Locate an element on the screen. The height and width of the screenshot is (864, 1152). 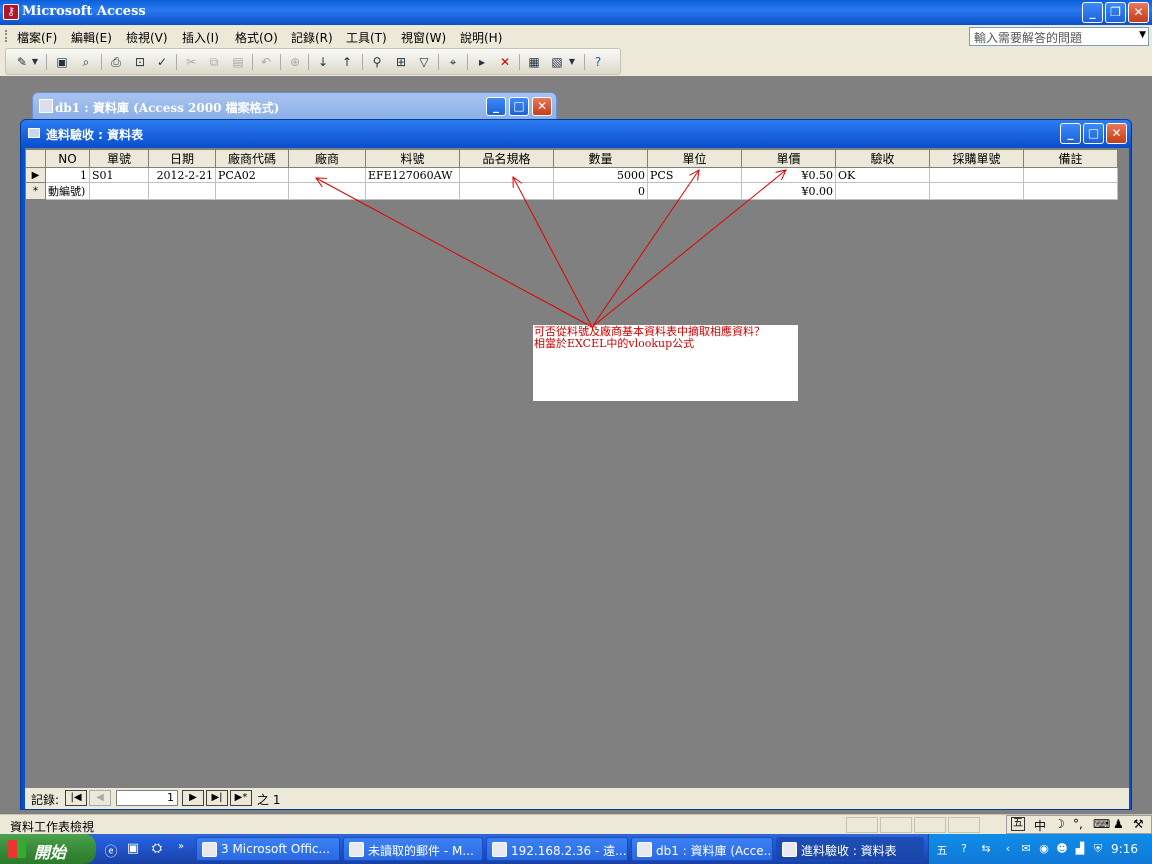
column-header: 採購單號 is located at coordinates (976, 158).